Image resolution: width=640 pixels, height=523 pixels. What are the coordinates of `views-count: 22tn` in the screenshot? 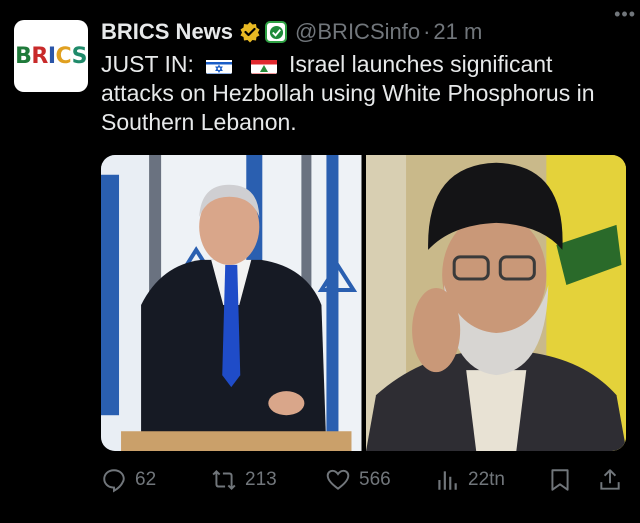 It's located at (486, 479).